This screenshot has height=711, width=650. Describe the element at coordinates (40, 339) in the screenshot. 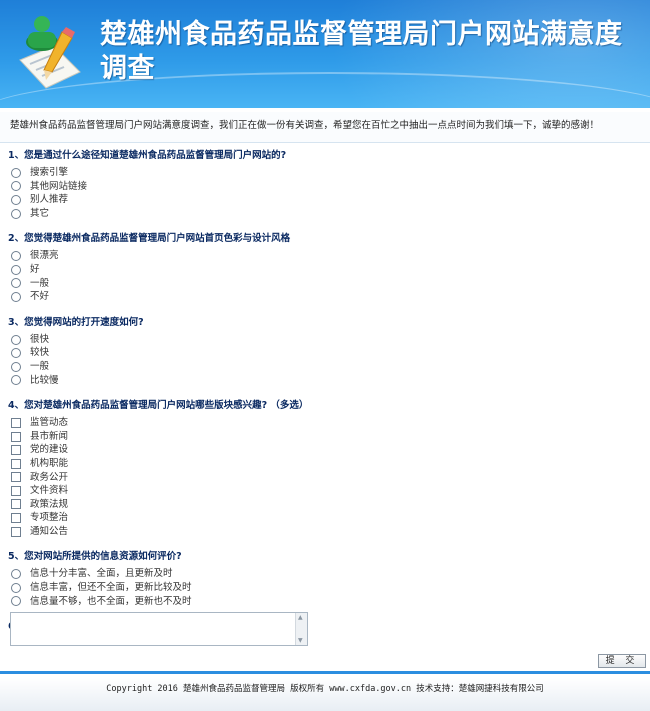

I see `option-label: 很快` at that location.